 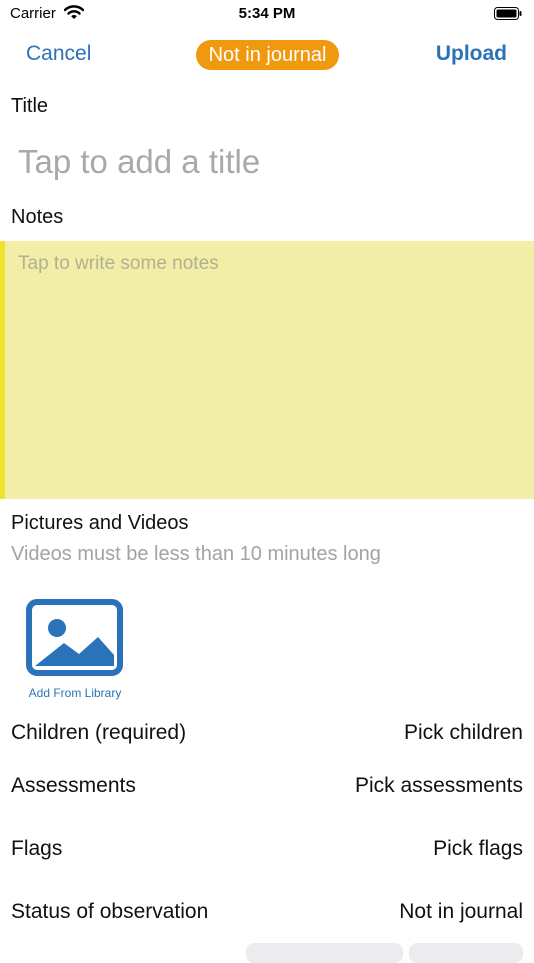 What do you see at coordinates (99, 732) in the screenshot?
I see `children-label: Children (required)` at bounding box center [99, 732].